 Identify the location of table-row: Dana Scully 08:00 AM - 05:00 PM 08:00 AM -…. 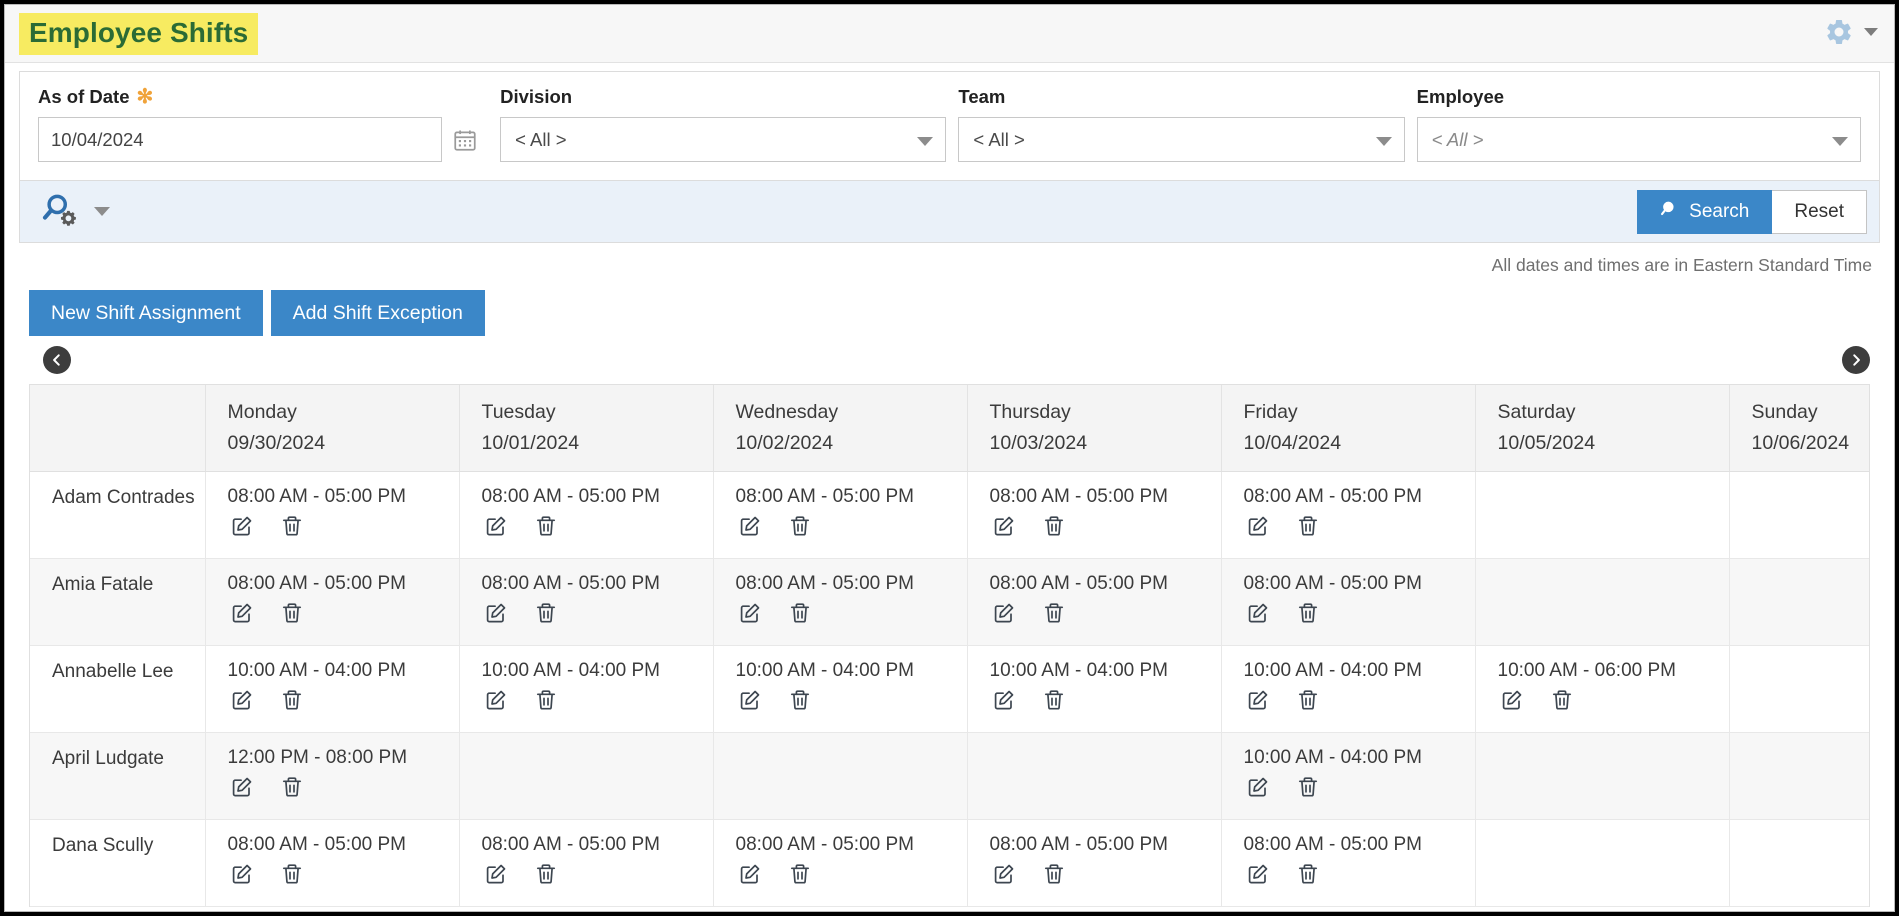
(949, 863).